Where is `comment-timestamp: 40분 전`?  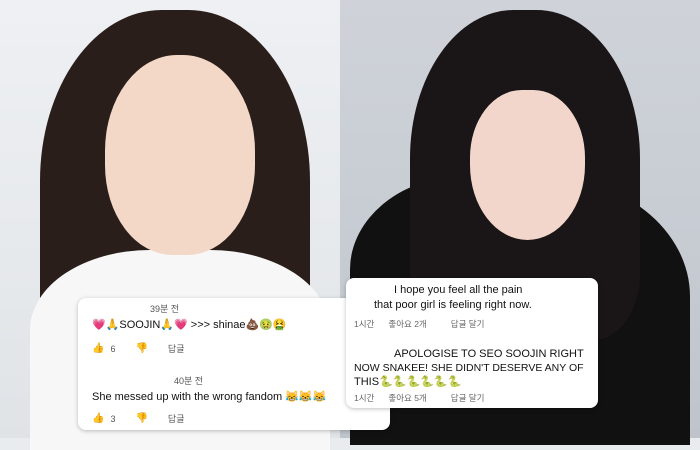 comment-timestamp: 40분 전 is located at coordinates (189, 381).